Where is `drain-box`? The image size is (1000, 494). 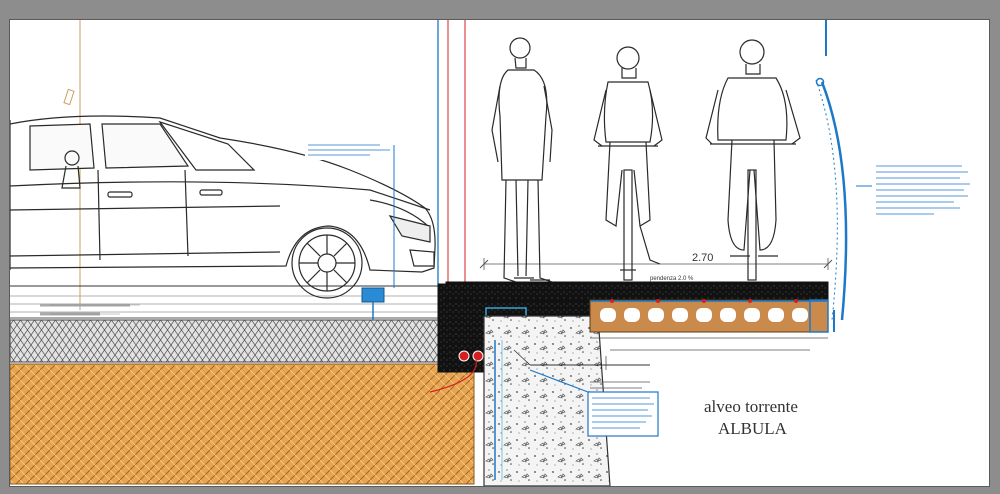 drain-box is located at coordinates (373, 295).